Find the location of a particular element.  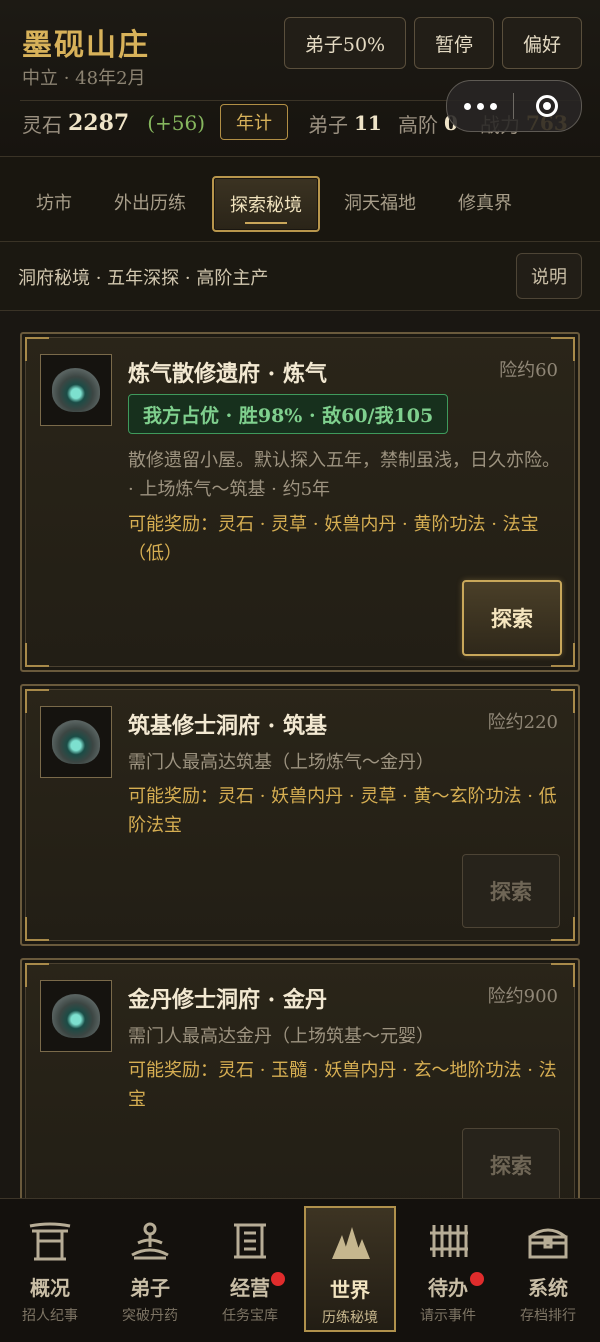

nav-sublabel: 任务宝库 is located at coordinates (250, 1316).